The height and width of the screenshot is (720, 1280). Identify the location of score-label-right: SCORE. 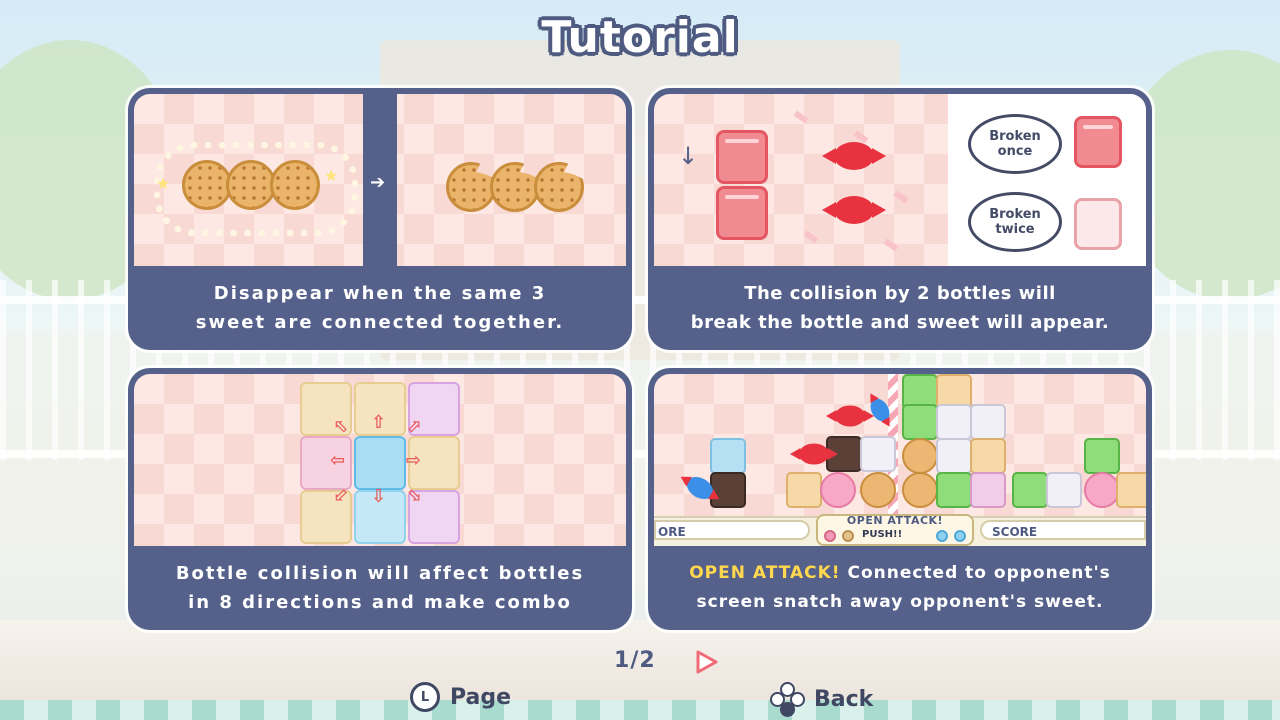
(1063, 530).